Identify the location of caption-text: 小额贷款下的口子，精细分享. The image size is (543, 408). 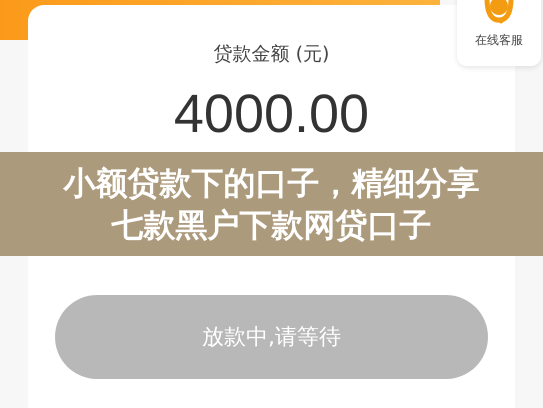
(272, 183).